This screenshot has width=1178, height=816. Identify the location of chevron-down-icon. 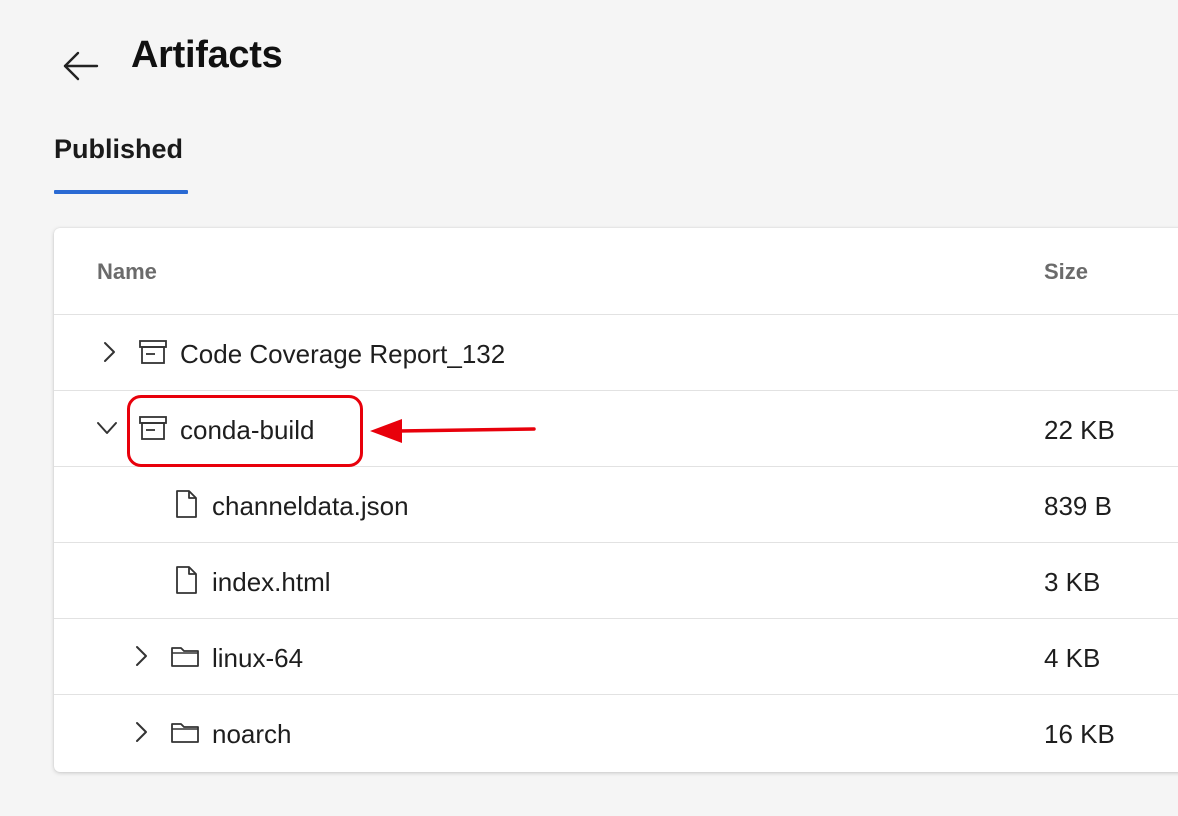
(107, 428).